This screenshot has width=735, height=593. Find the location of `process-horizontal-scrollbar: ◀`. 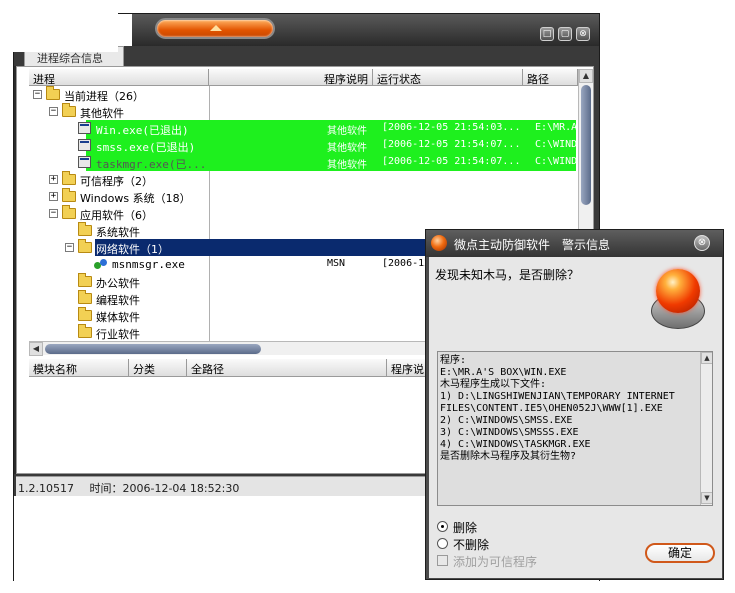

process-horizontal-scrollbar: ◀ is located at coordinates (239, 348).